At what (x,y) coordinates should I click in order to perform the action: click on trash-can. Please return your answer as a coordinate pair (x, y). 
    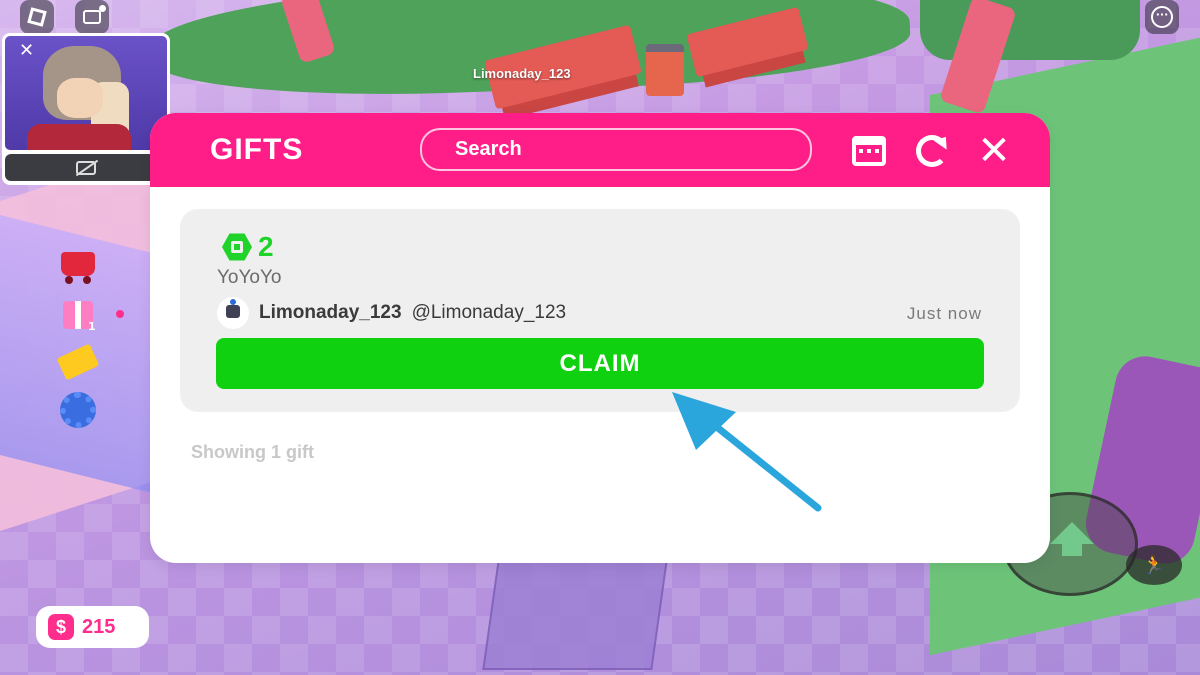
    Looking at the image, I should click on (665, 70).